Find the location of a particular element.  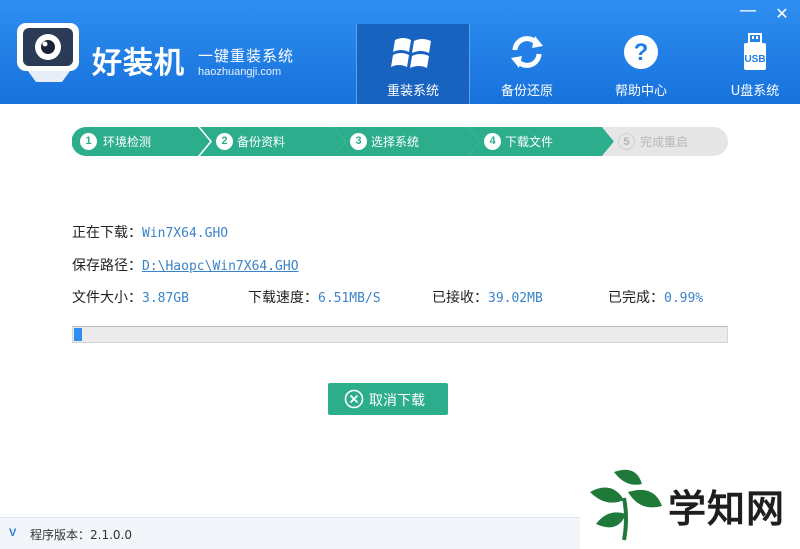

file-size-value: 3.87GB is located at coordinates (165, 298).